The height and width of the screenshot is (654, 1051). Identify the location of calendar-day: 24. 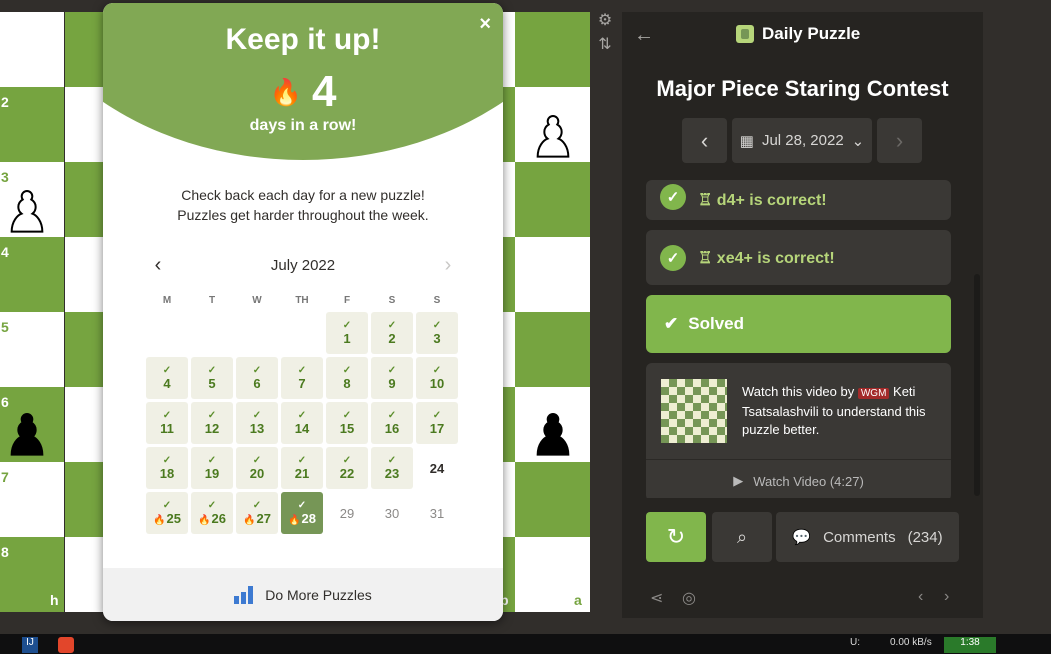
(437, 468).